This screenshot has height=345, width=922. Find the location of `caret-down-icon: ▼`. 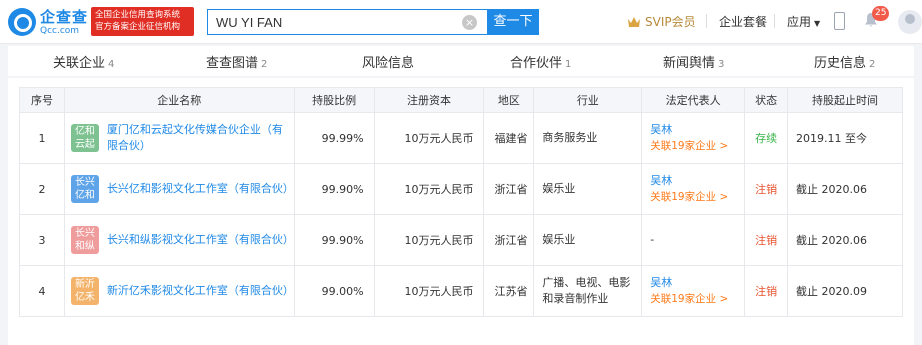

caret-down-icon: ▼ is located at coordinates (817, 23).